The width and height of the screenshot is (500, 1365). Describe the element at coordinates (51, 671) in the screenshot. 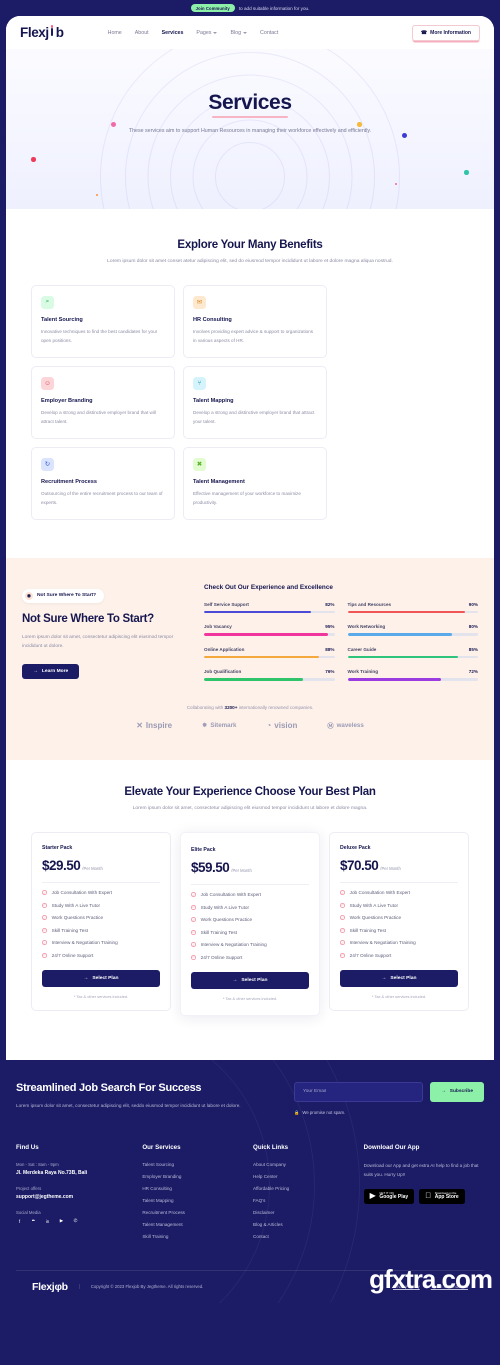

I see `learn-more-button: → Learn More` at that location.